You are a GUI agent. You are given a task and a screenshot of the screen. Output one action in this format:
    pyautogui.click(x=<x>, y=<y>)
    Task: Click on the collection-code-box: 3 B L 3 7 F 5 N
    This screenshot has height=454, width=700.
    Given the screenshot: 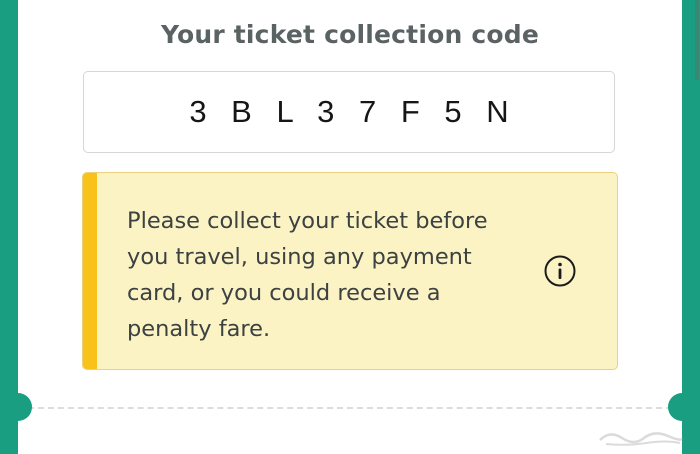 What is the action you would take?
    pyautogui.click(x=349, y=112)
    